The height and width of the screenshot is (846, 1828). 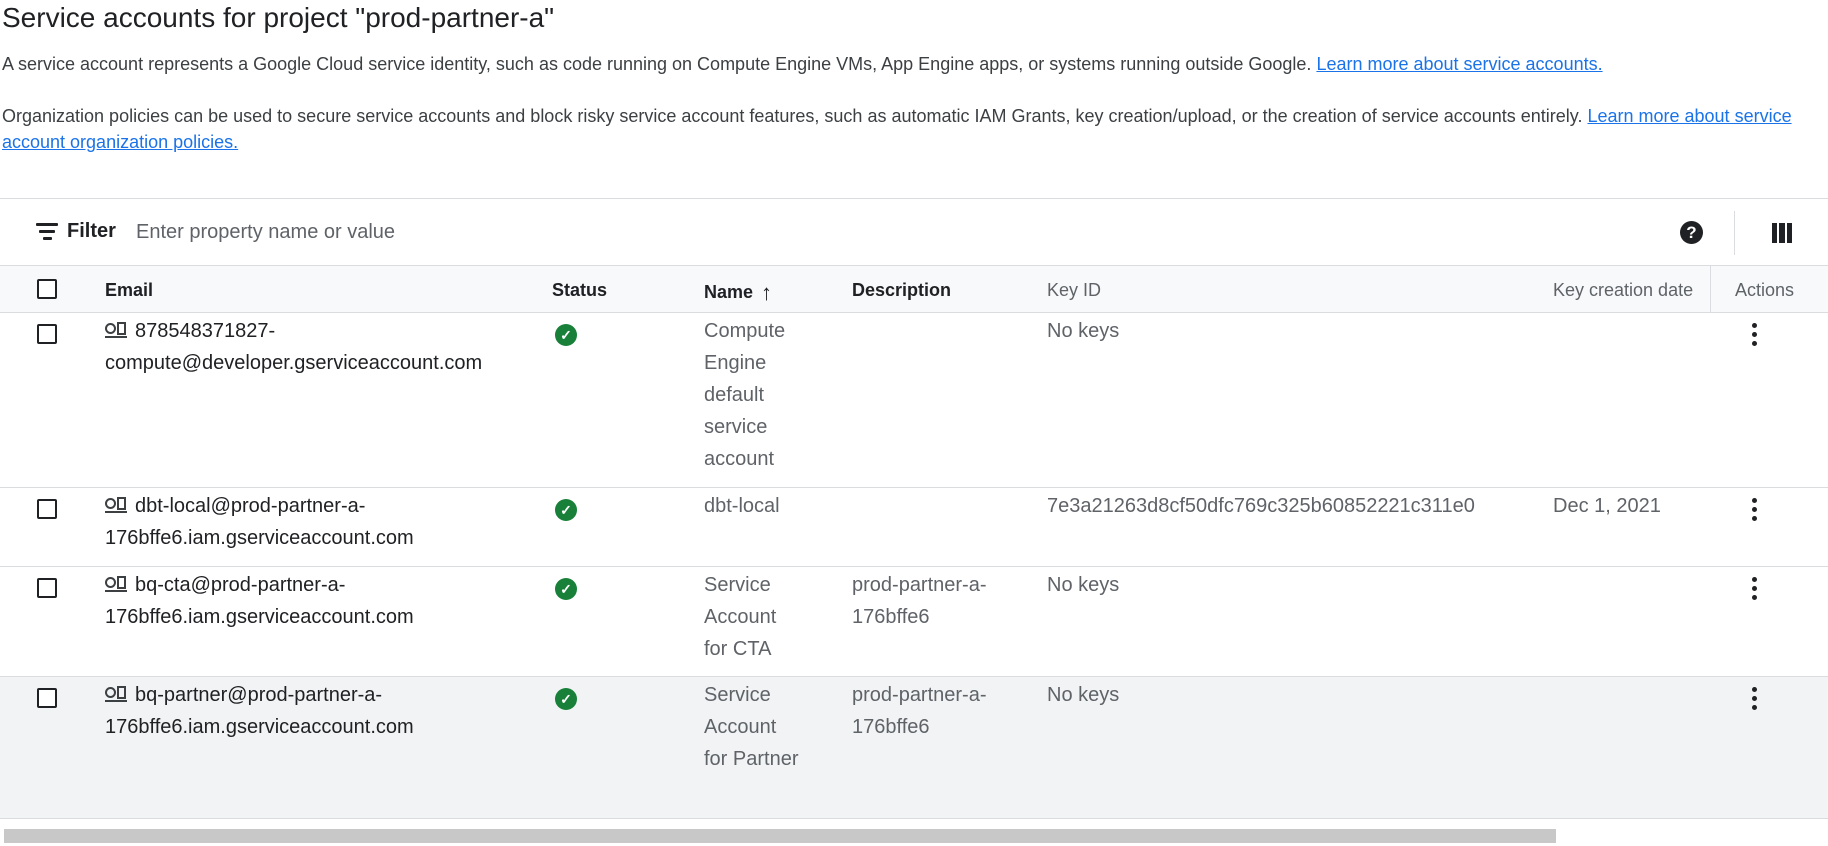 I want to click on name-cell: Service Account for Partner, so click(x=751, y=727).